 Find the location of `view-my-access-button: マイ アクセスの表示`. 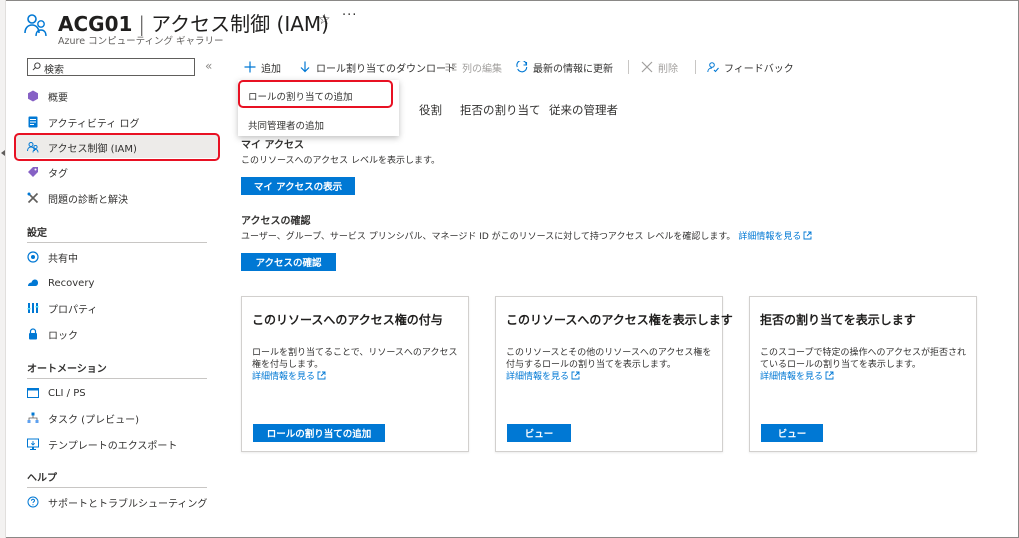

view-my-access-button: マイ アクセスの表示 is located at coordinates (298, 186).